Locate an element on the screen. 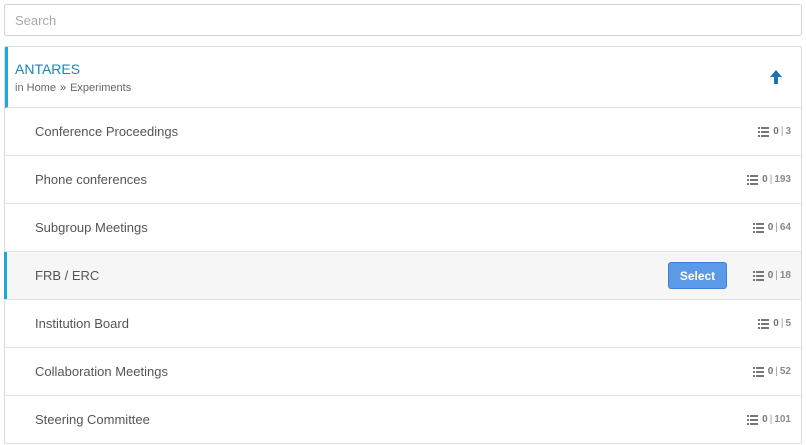  total-count: 101 is located at coordinates (782, 419).